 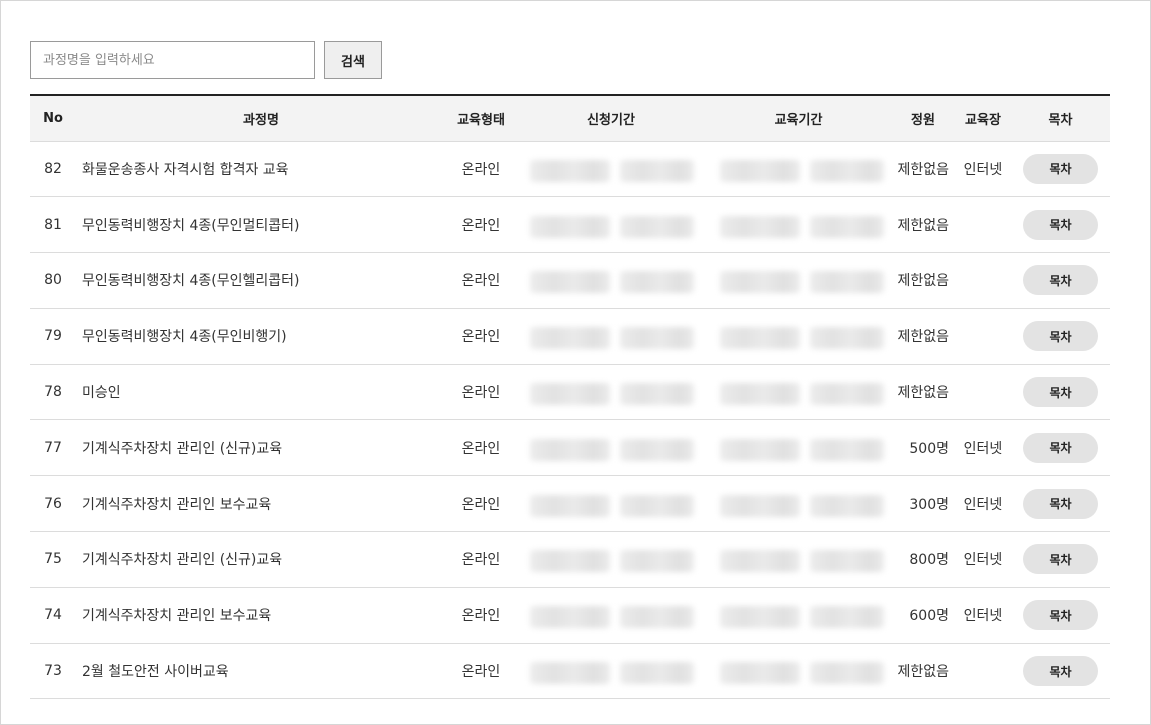 I want to click on course-title: 미승인, so click(x=261, y=392).